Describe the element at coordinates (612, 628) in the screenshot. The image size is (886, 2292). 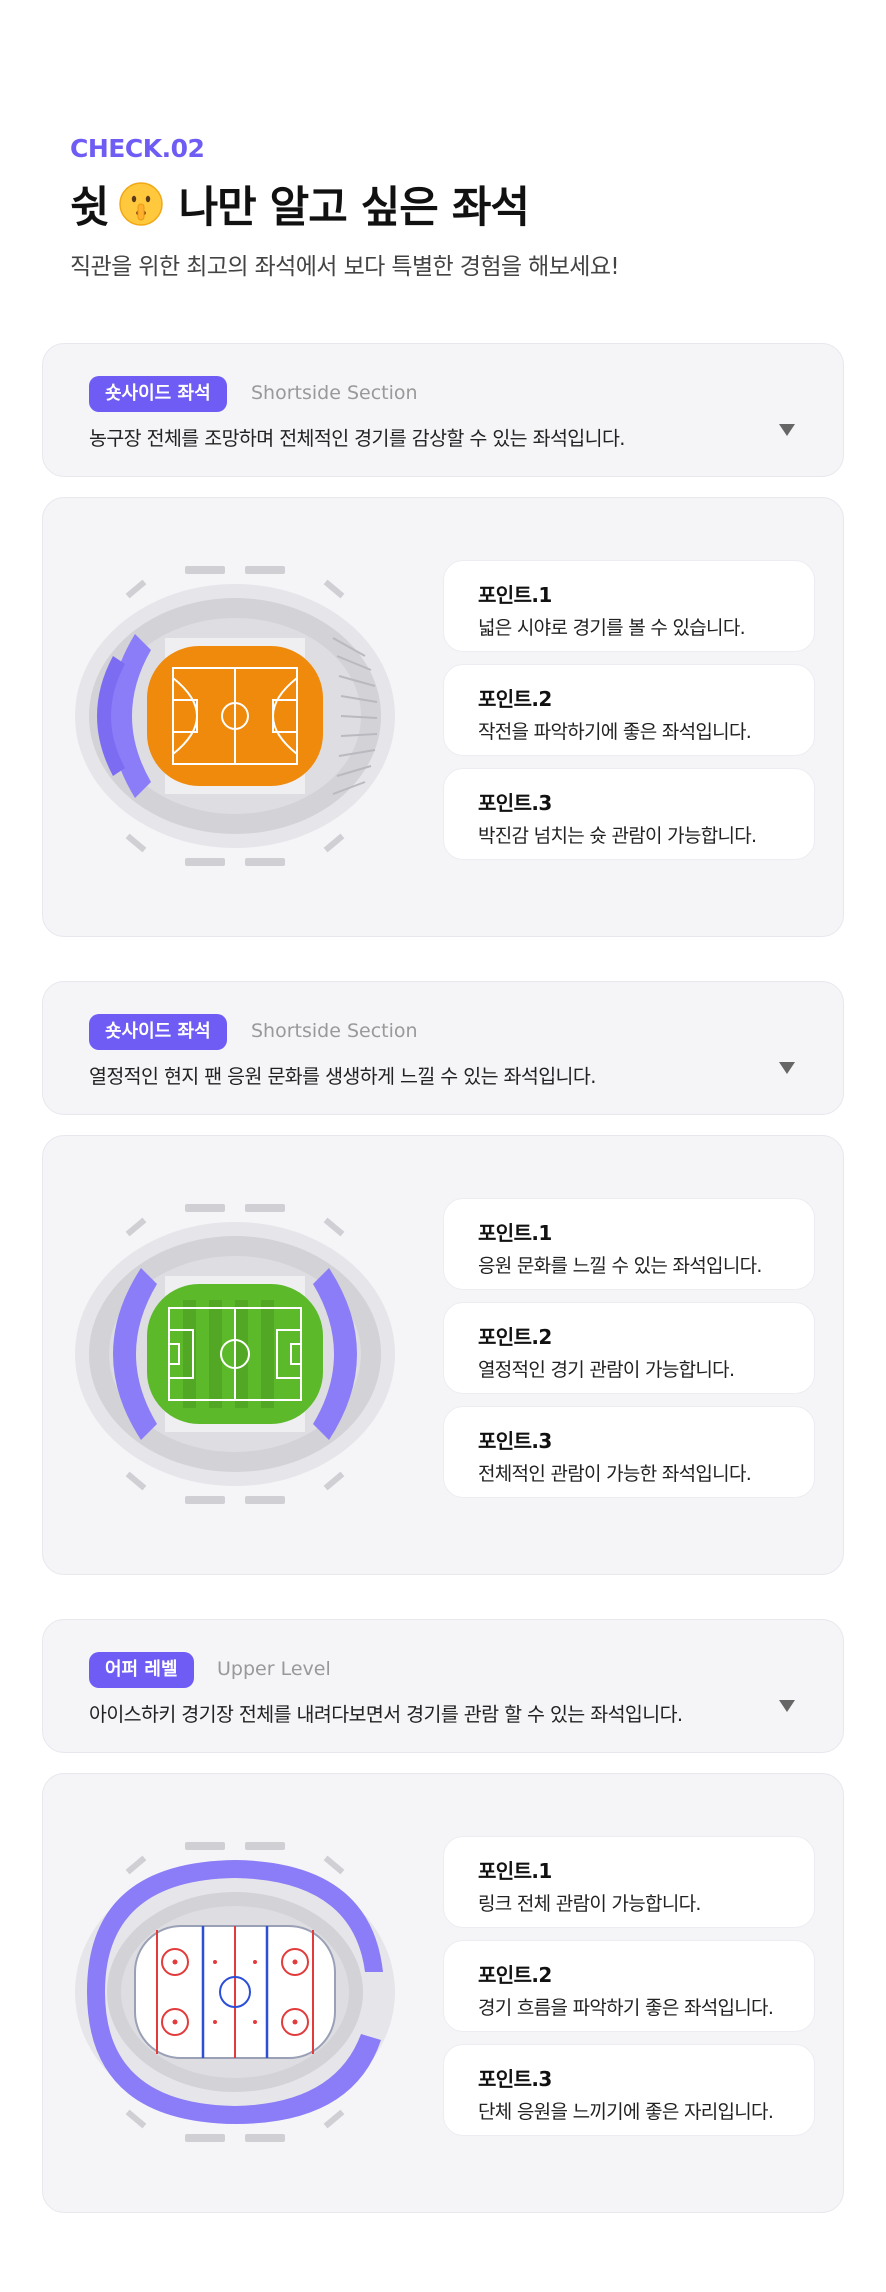
I see `point-description: 넓은 시야로 경기를 볼 수 있습니다.` at that location.